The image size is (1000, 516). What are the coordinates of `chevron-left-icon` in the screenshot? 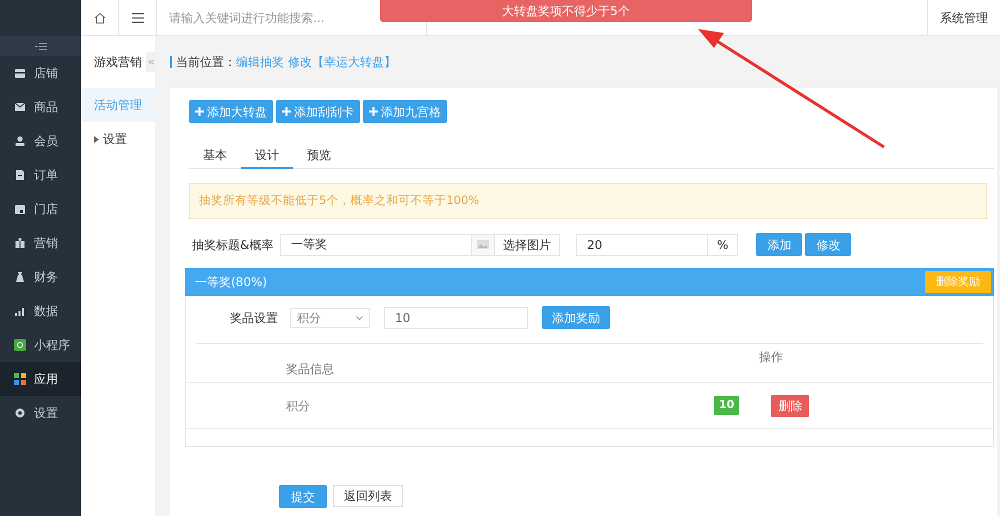 It's located at (151, 62).